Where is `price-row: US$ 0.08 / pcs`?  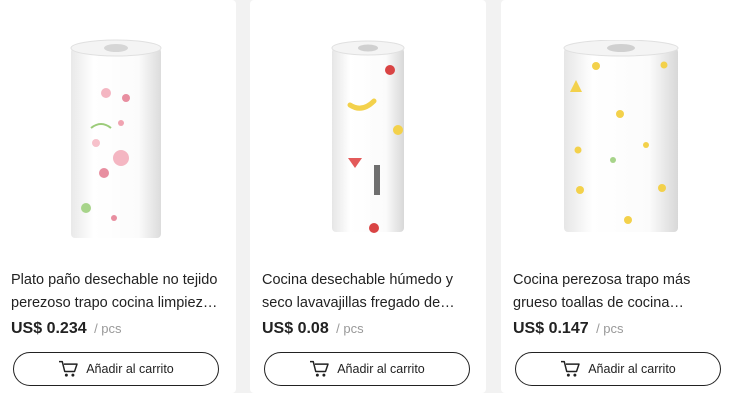
price-row: US$ 0.08 / pcs is located at coordinates (313, 329).